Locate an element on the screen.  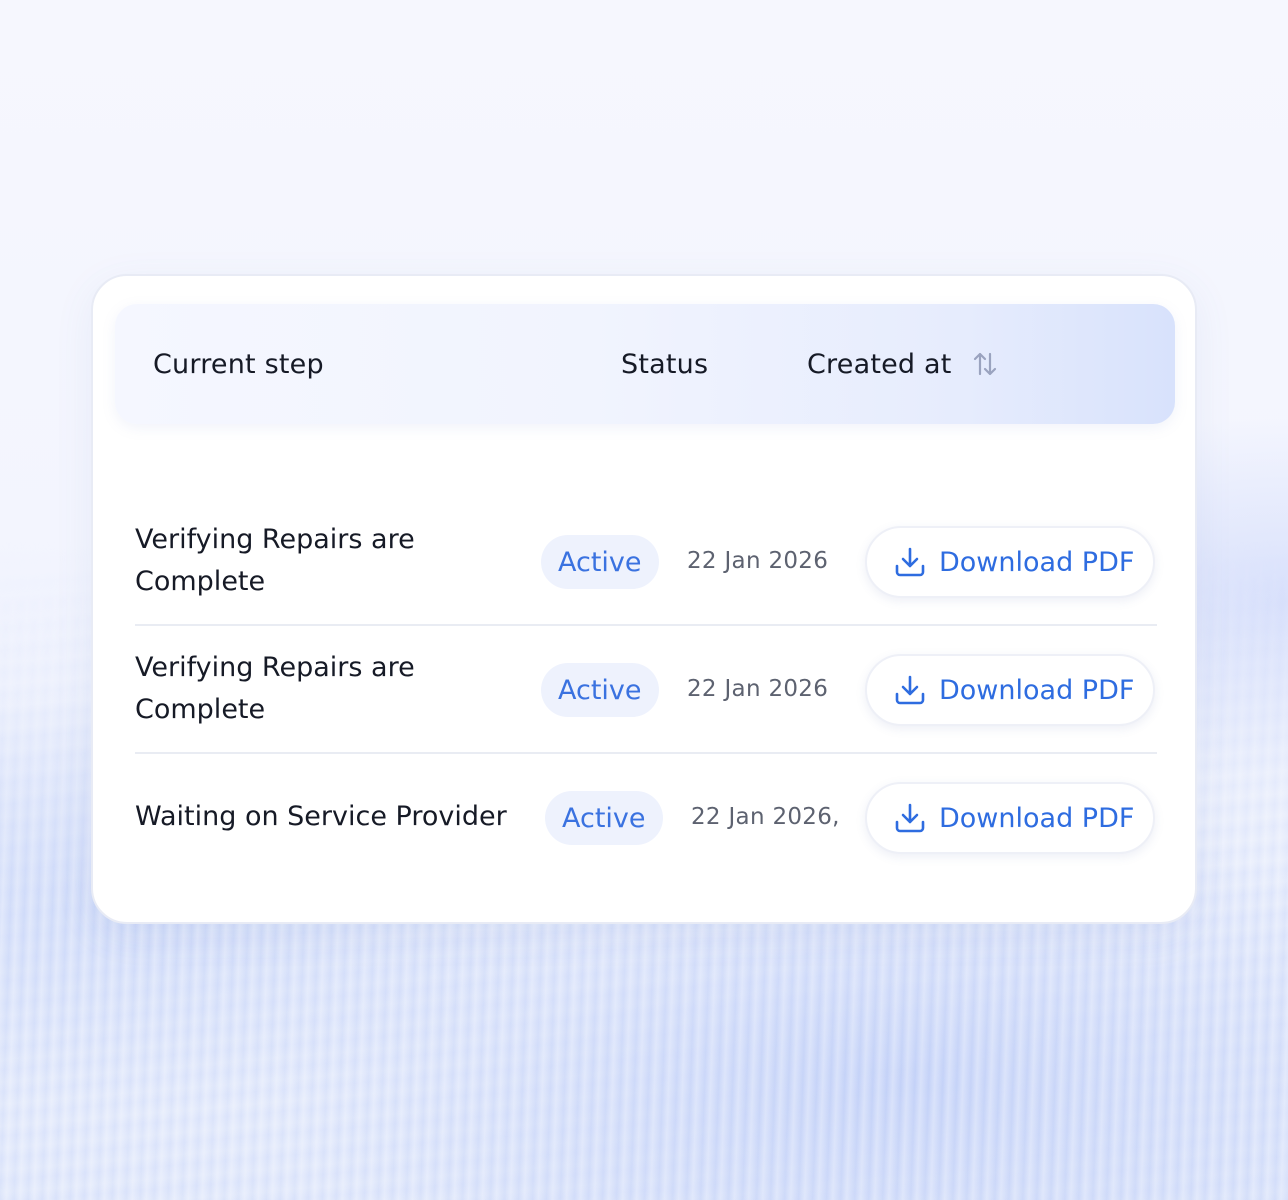
current-step-cell: Waiting on Service Provider is located at coordinates (321, 816).